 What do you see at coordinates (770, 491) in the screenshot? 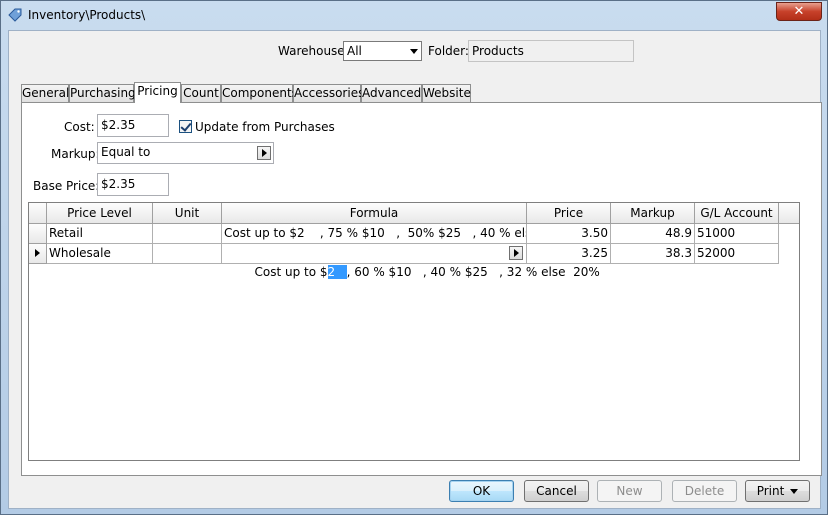
I see `print-label: Print` at bounding box center [770, 491].